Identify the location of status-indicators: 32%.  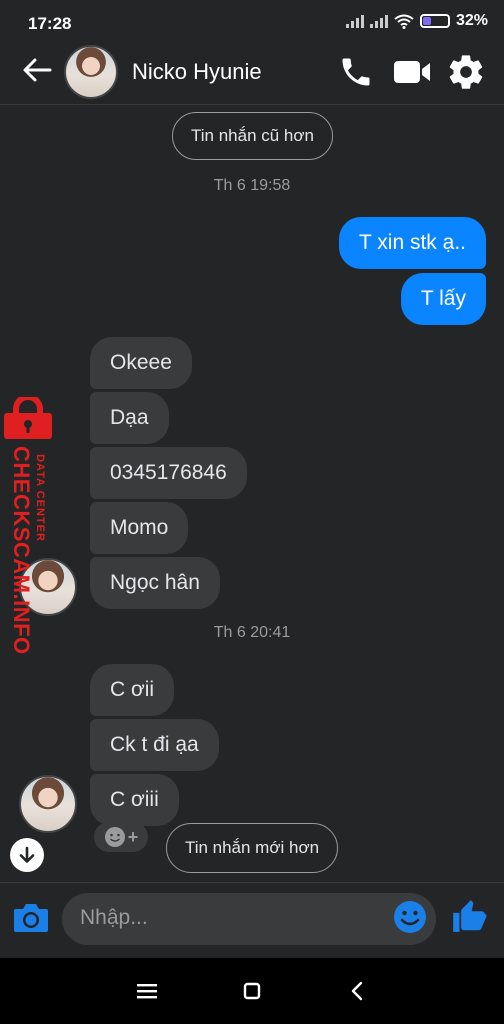
(416, 21).